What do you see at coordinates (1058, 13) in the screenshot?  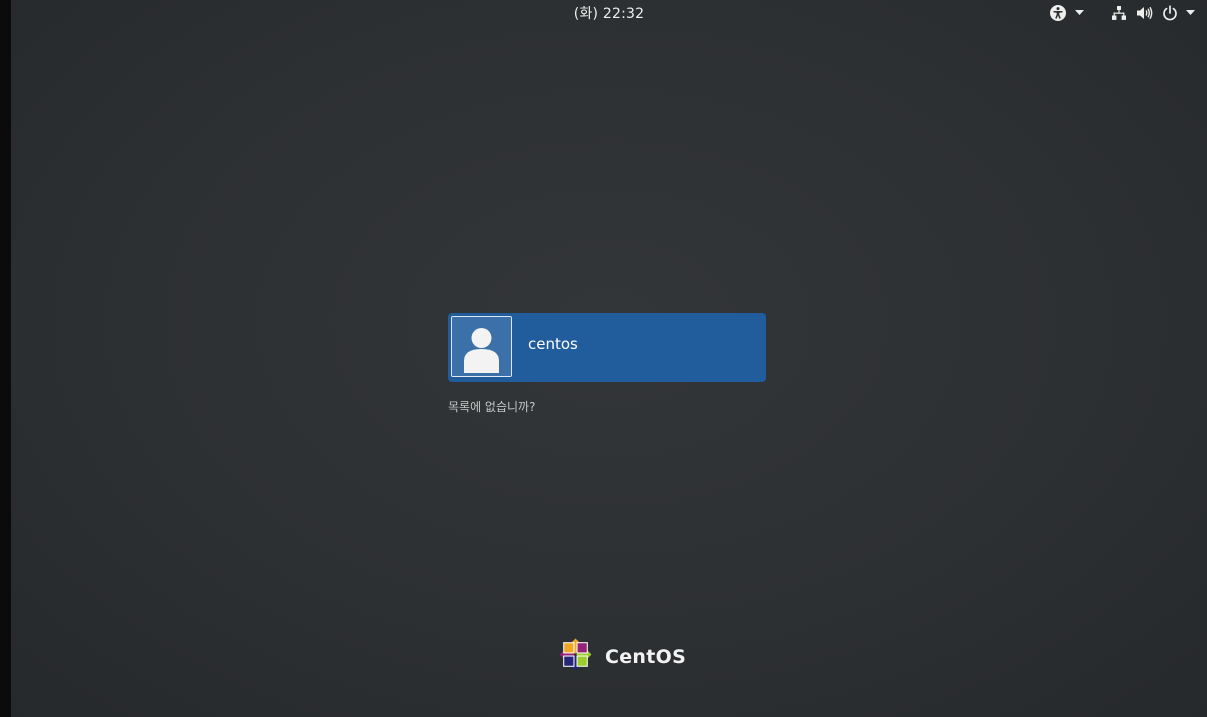 I see `accessibility-icon` at bounding box center [1058, 13].